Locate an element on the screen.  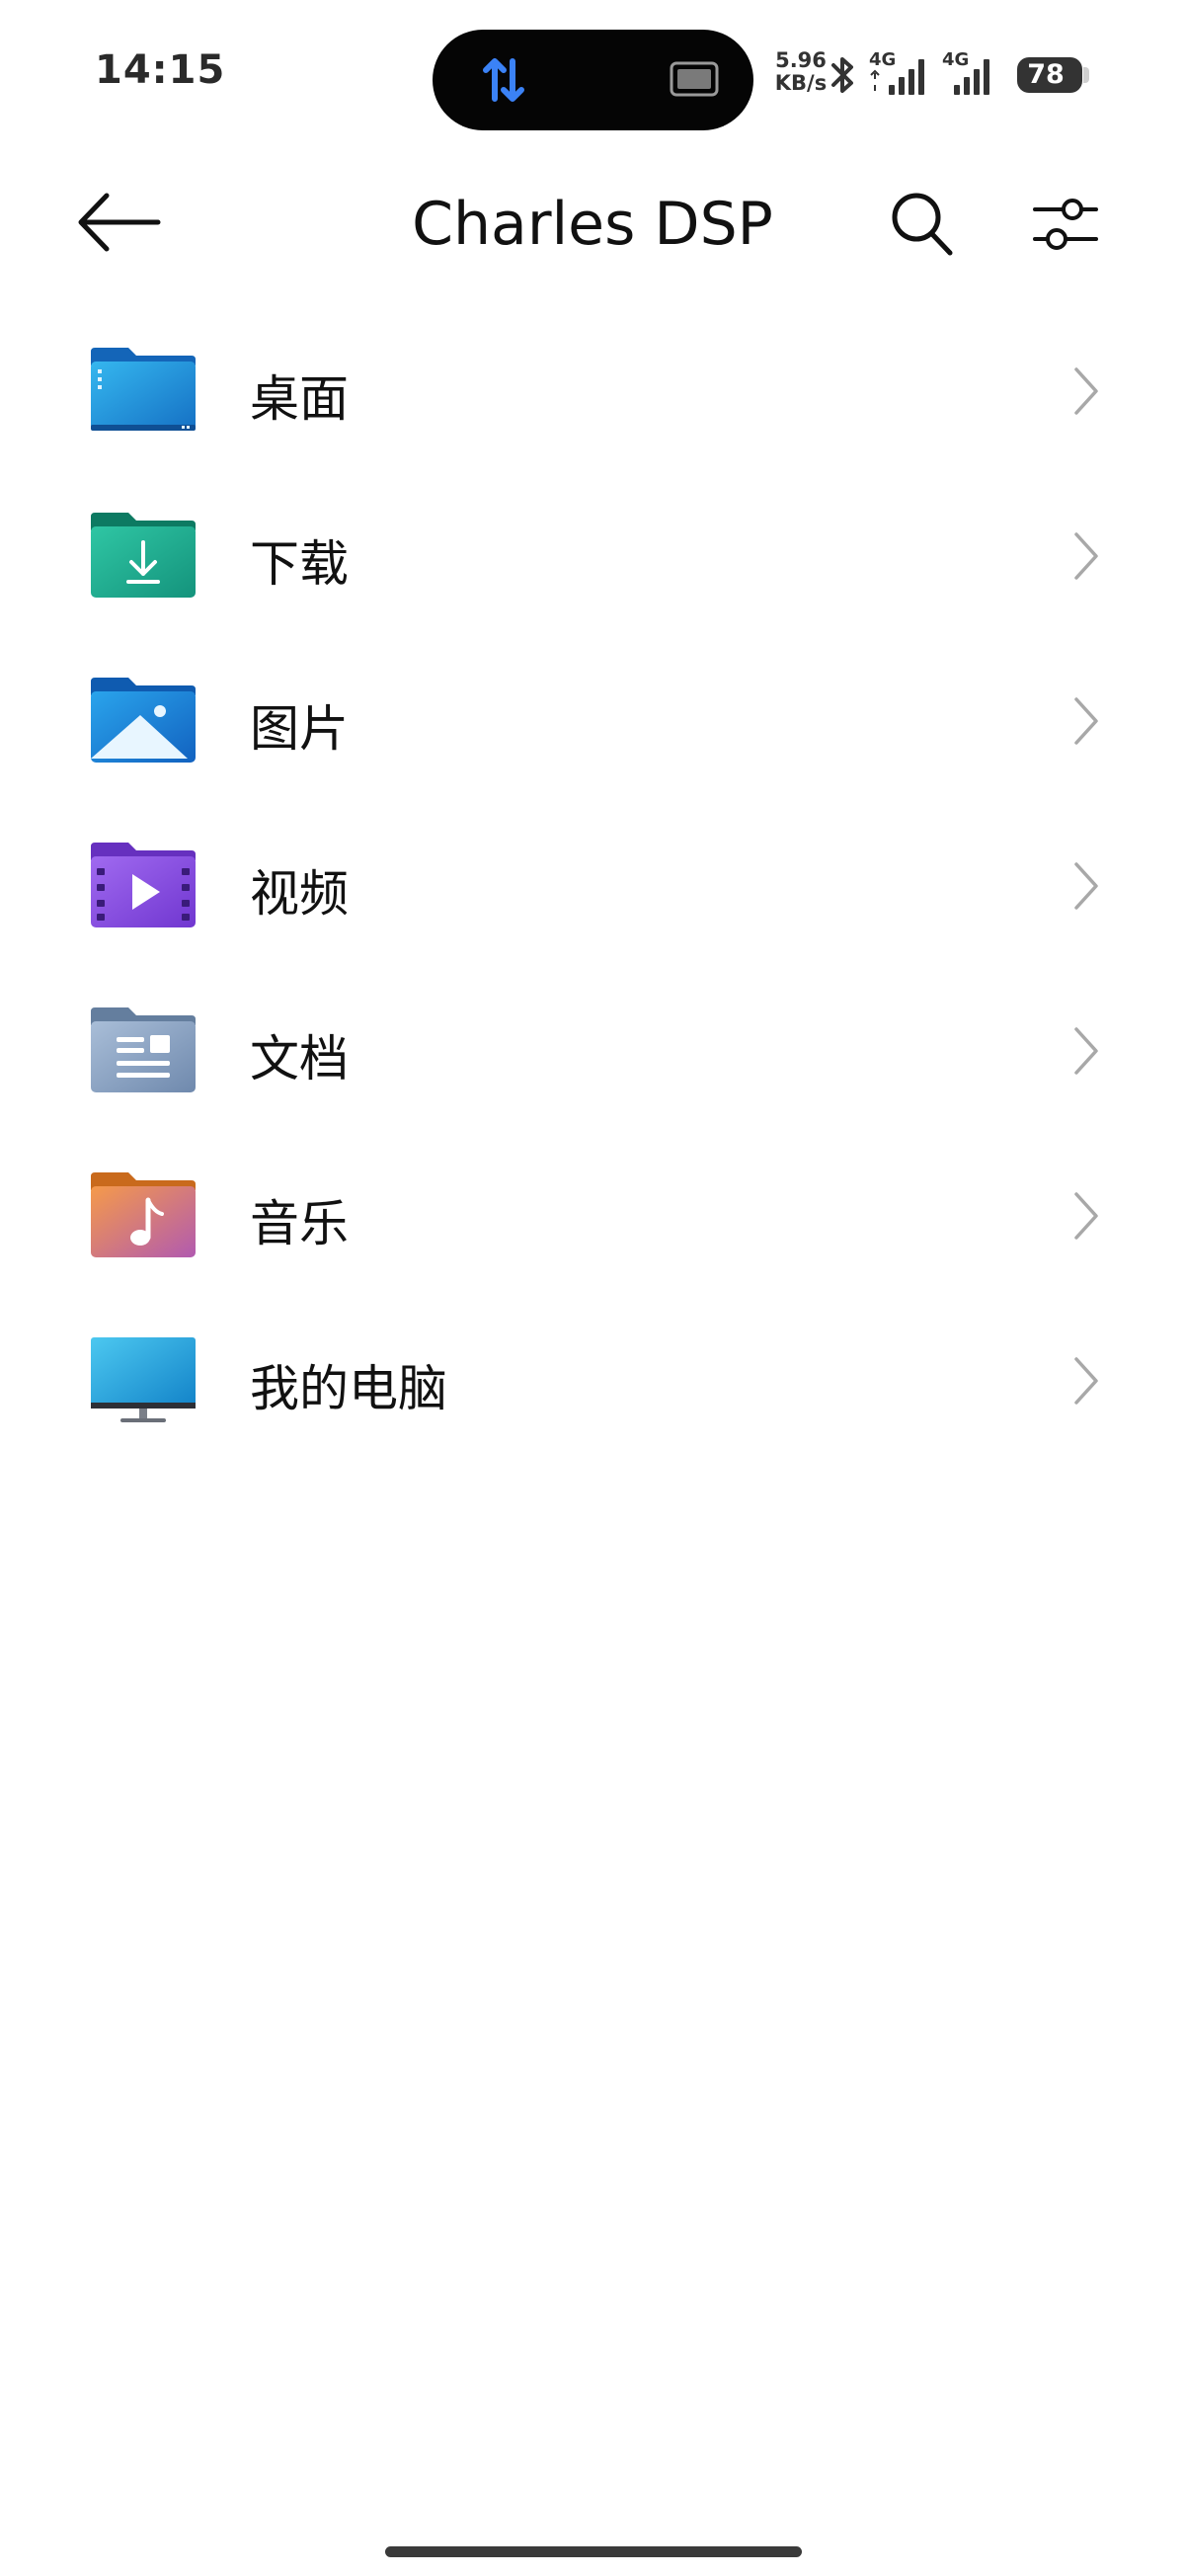
status-bar: 14:15 5.96 KB/s 4G 4G 78 is located at coordinates (592, 74).